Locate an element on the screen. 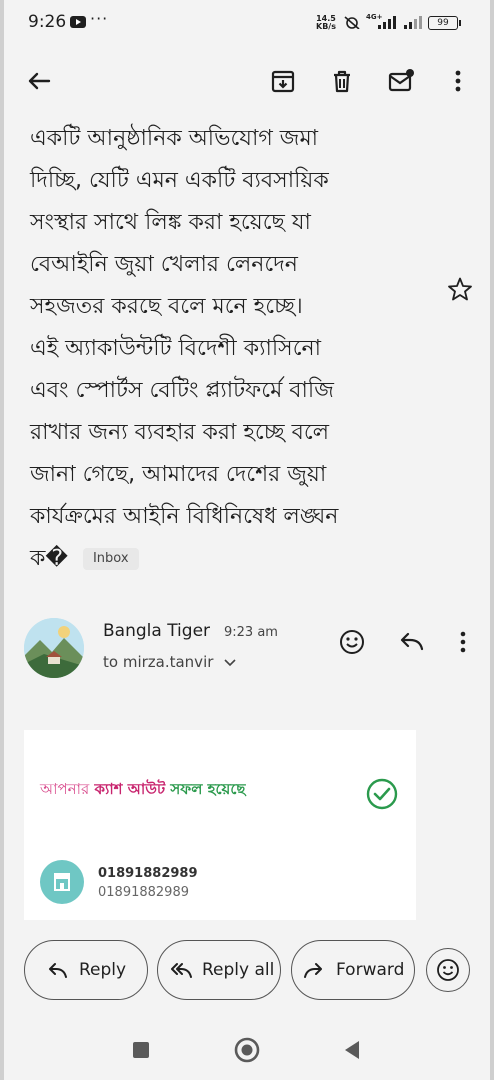  back-arrow-icon is located at coordinates (39, 81).